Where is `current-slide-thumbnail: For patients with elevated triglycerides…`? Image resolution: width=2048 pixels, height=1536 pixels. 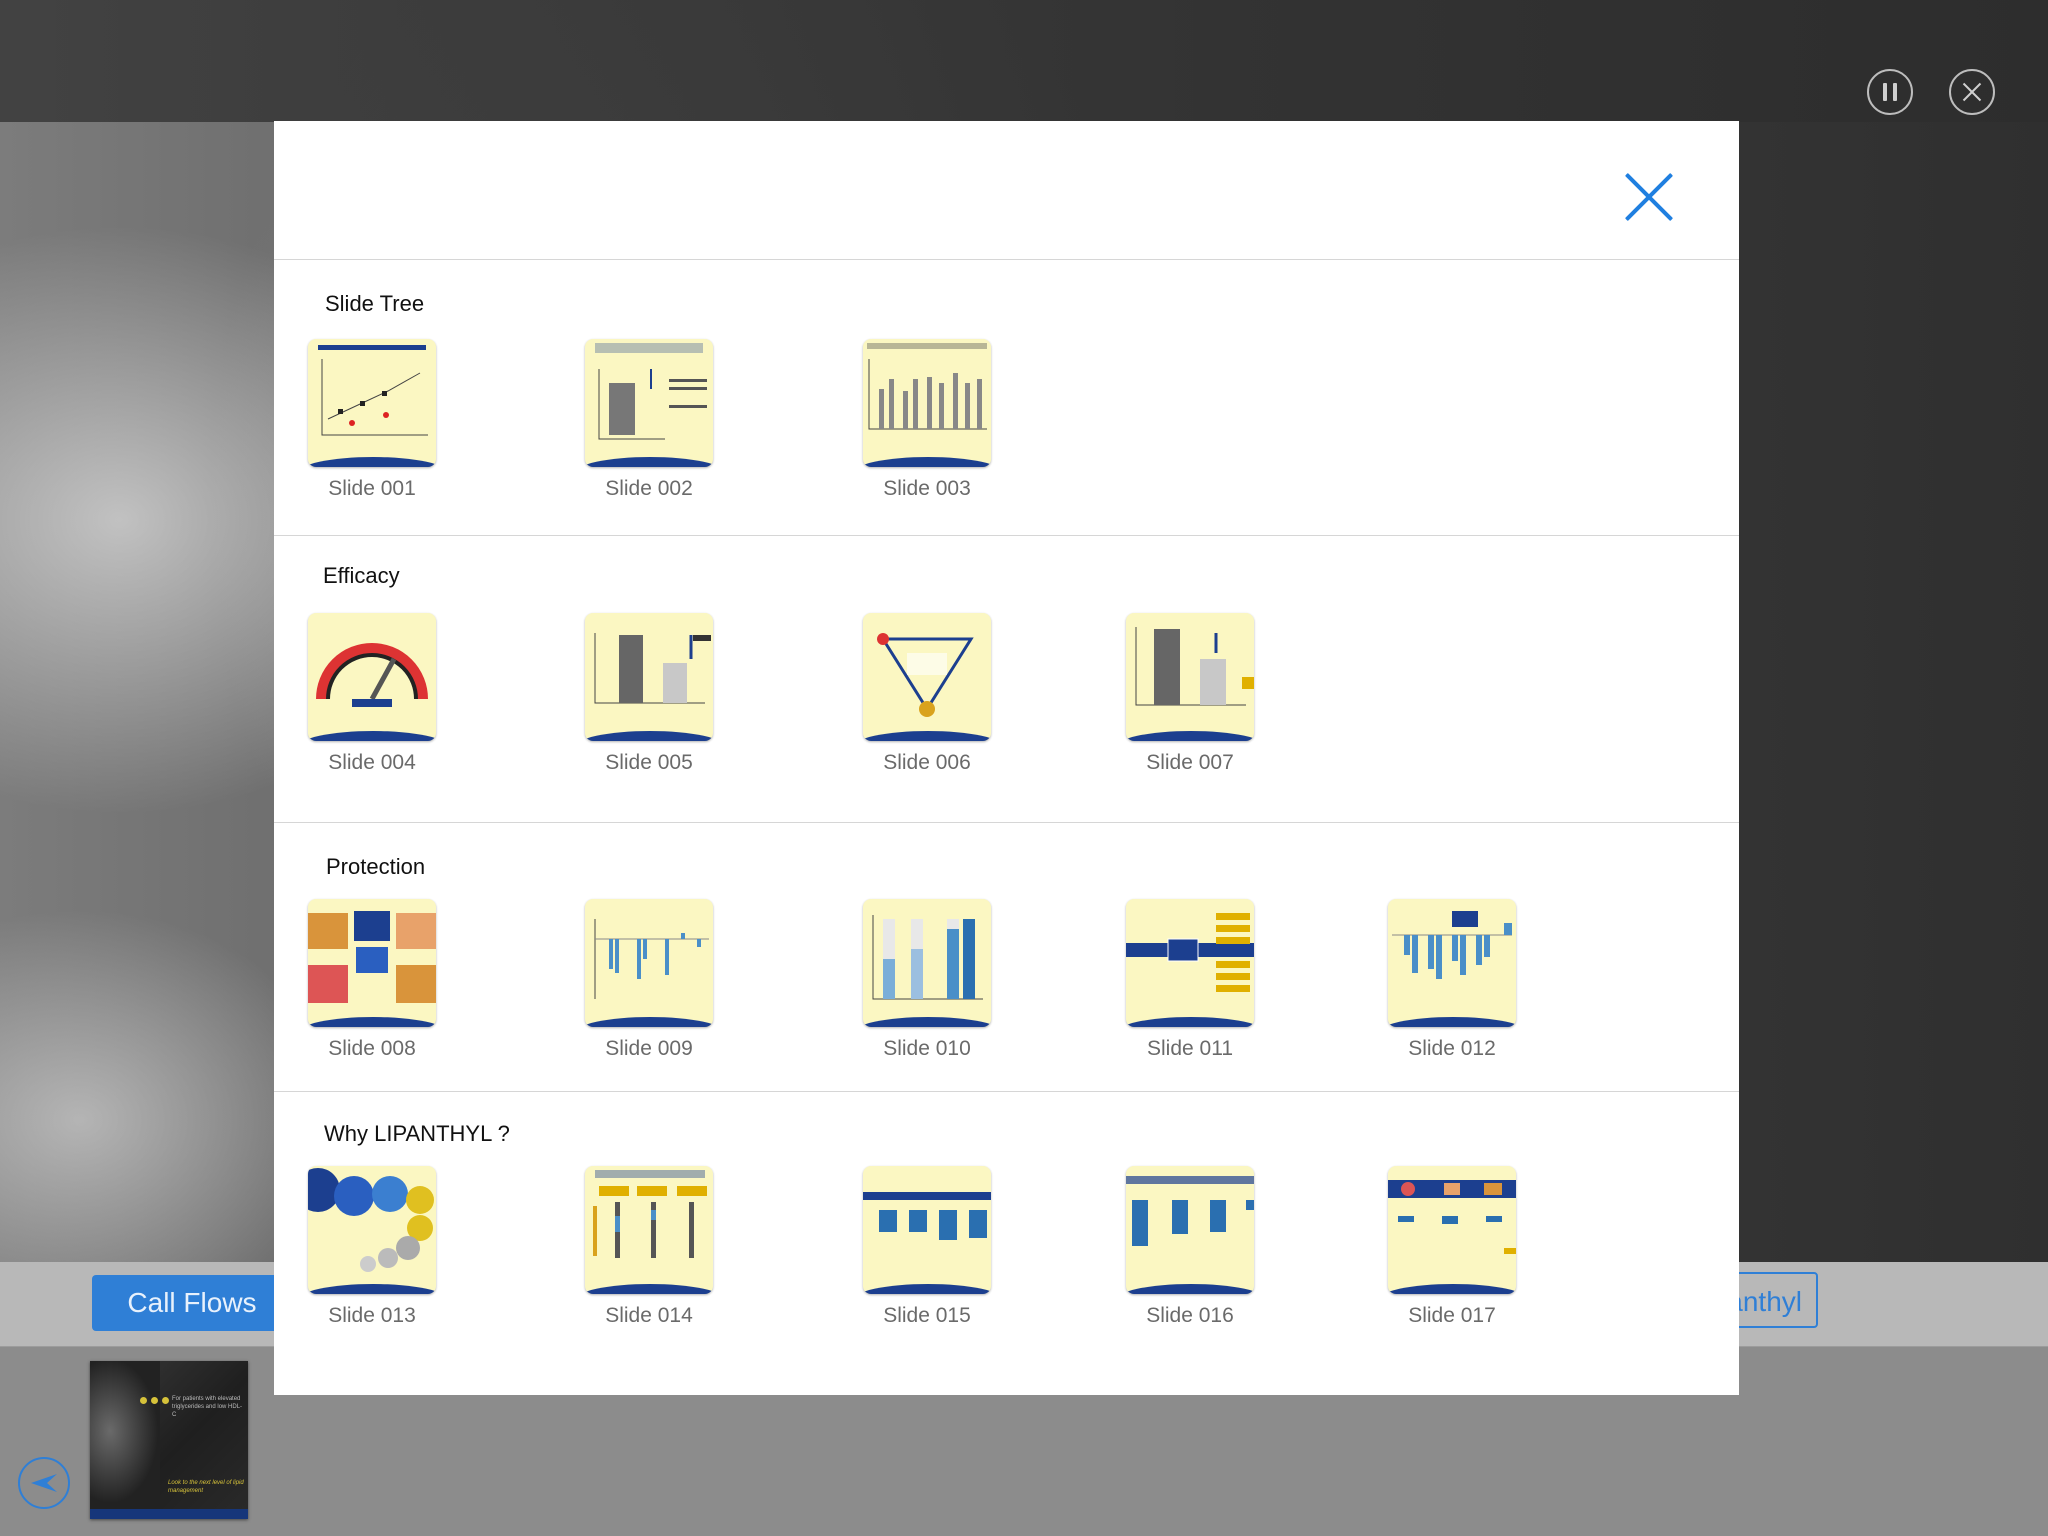 current-slide-thumbnail: For patients with elevated triglycerides… is located at coordinates (169, 1440).